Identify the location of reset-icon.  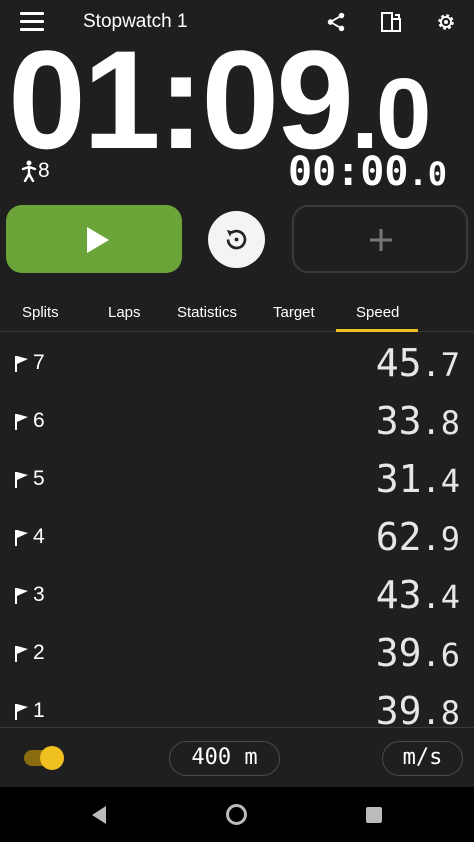
(236, 239).